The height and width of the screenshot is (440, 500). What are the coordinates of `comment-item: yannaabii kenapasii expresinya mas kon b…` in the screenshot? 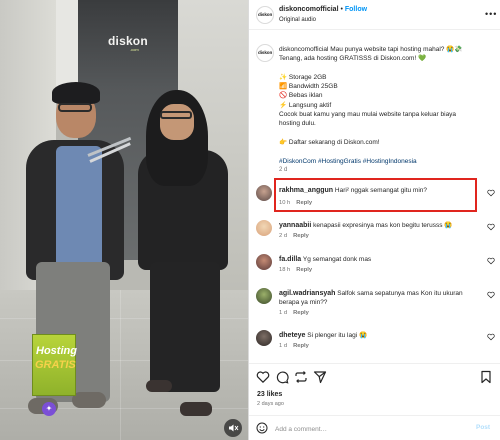 It's located at (374, 235).